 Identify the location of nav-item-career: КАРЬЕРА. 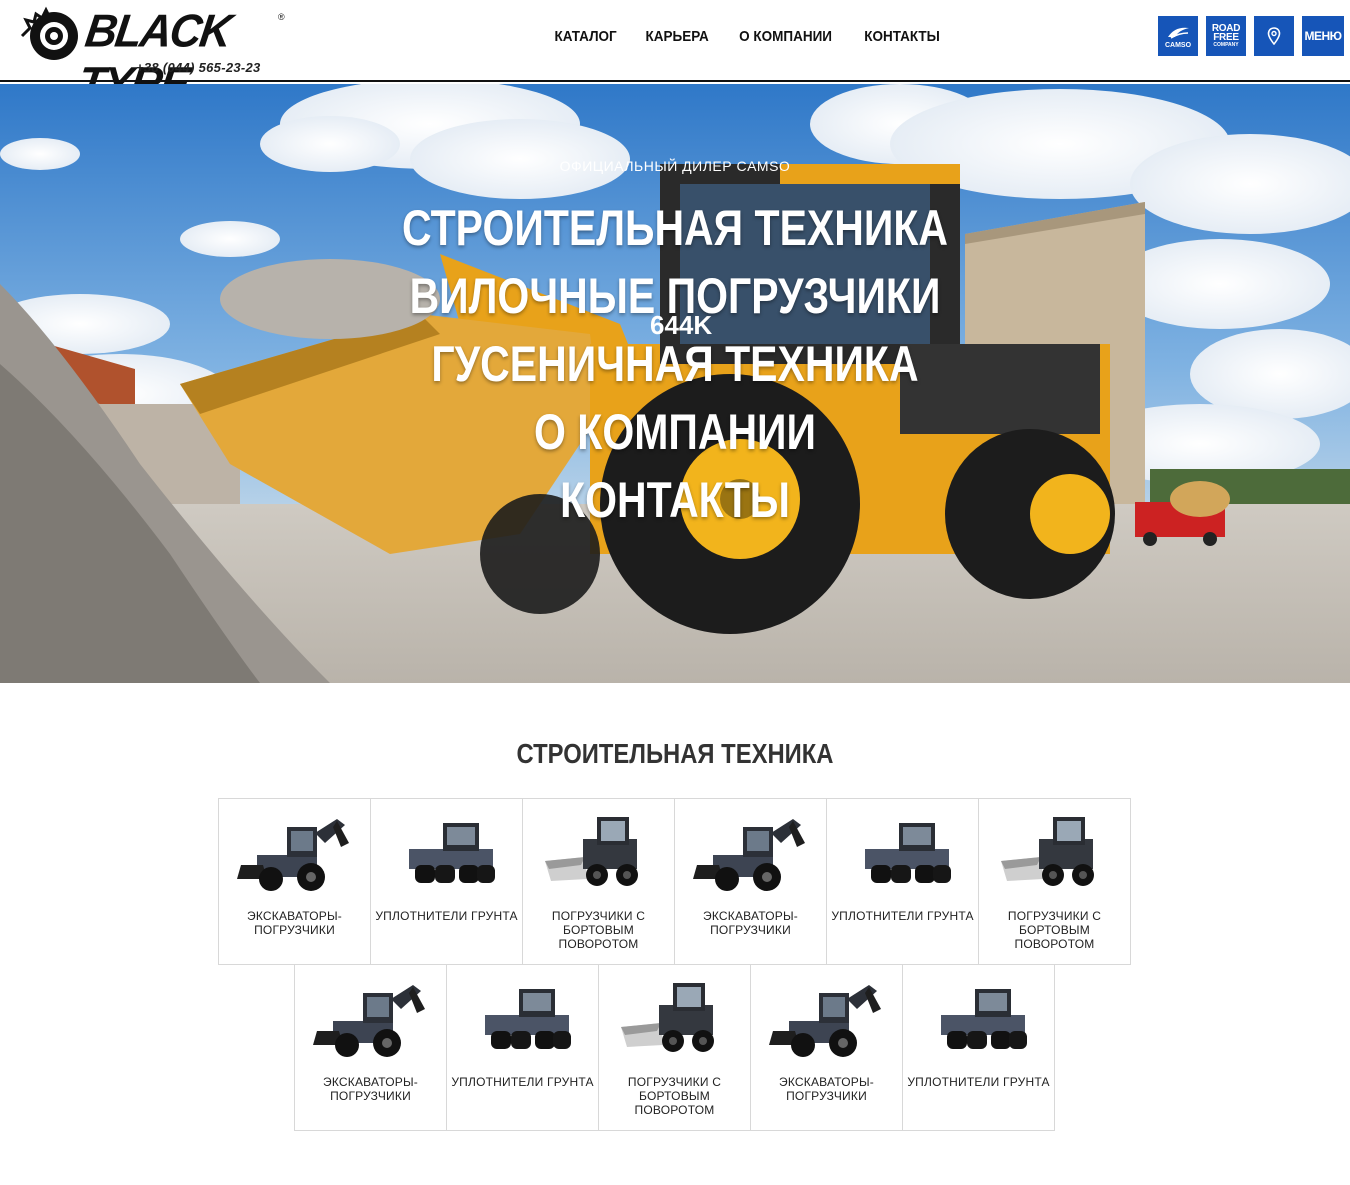
(677, 36).